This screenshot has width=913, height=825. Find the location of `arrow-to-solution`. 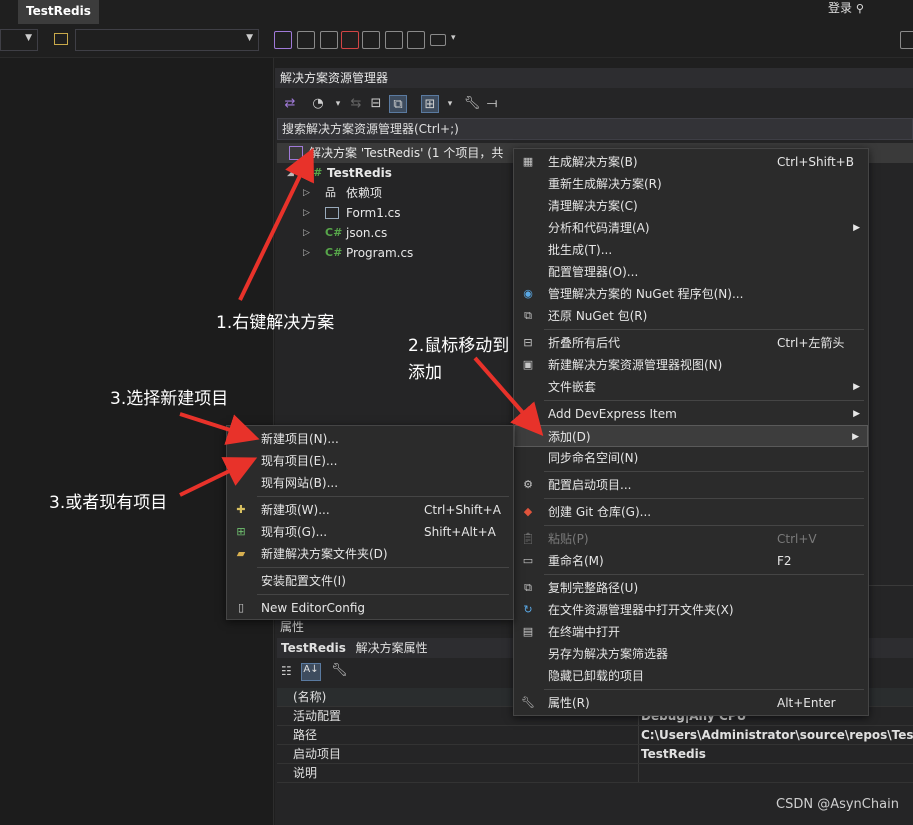

arrow-to-solution is located at coordinates (276, 224).